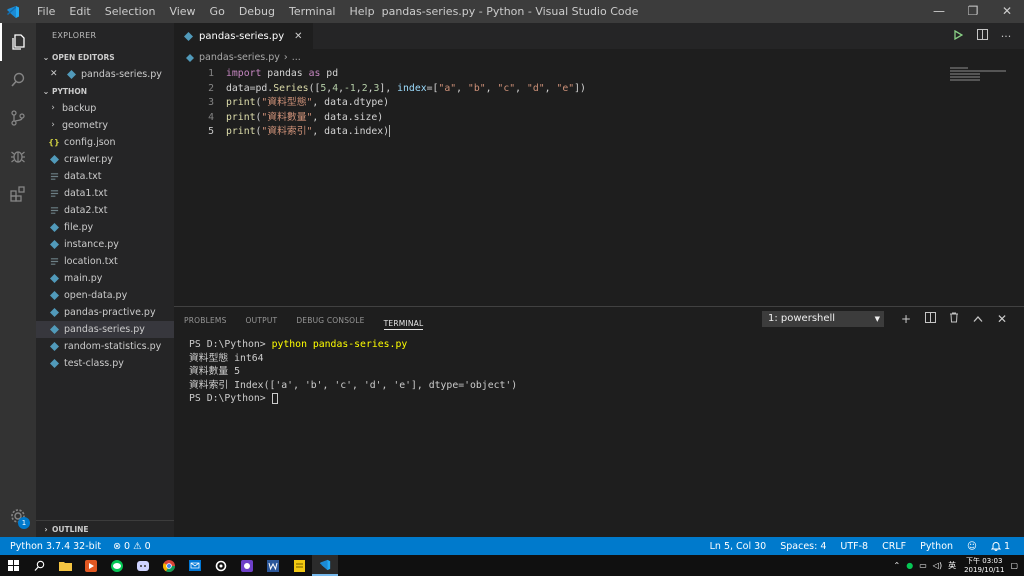  I want to click on feedback-smiley-icon: ☺, so click(972, 546).